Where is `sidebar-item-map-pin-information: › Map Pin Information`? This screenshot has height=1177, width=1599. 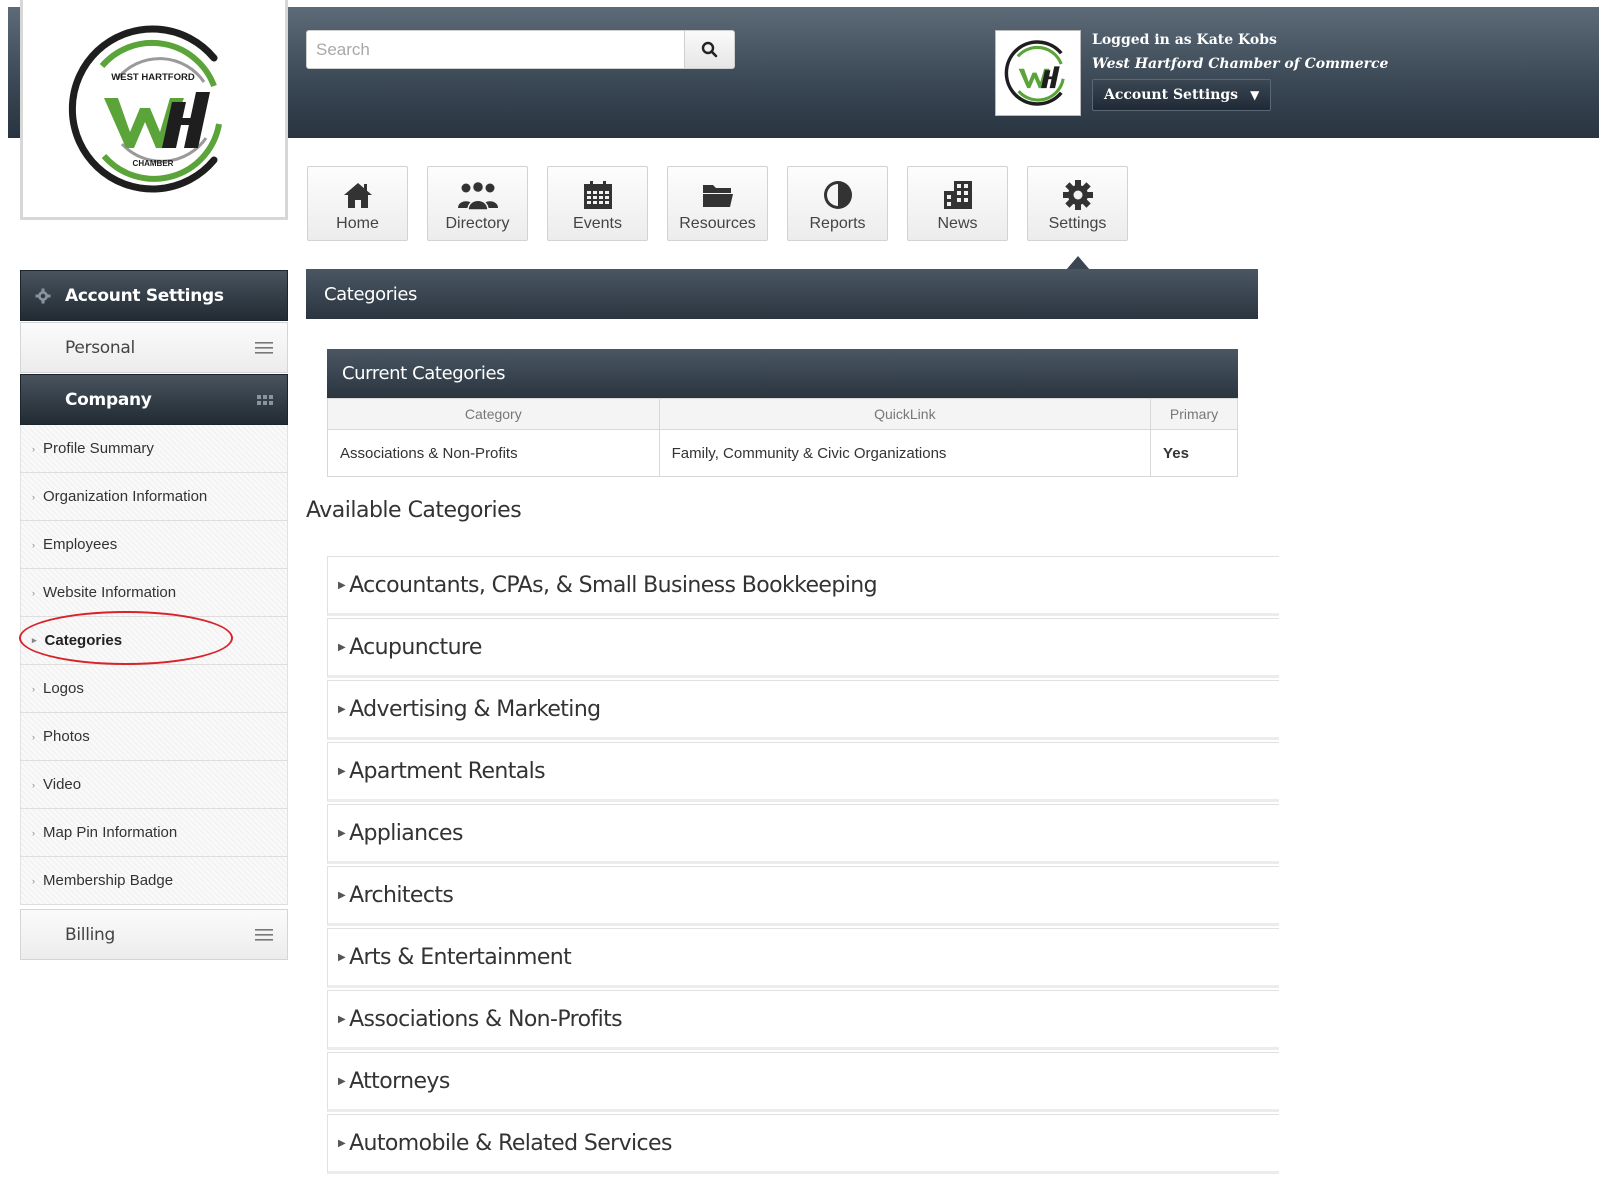
sidebar-item-map-pin-information: › Map Pin Information is located at coordinates (154, 833).